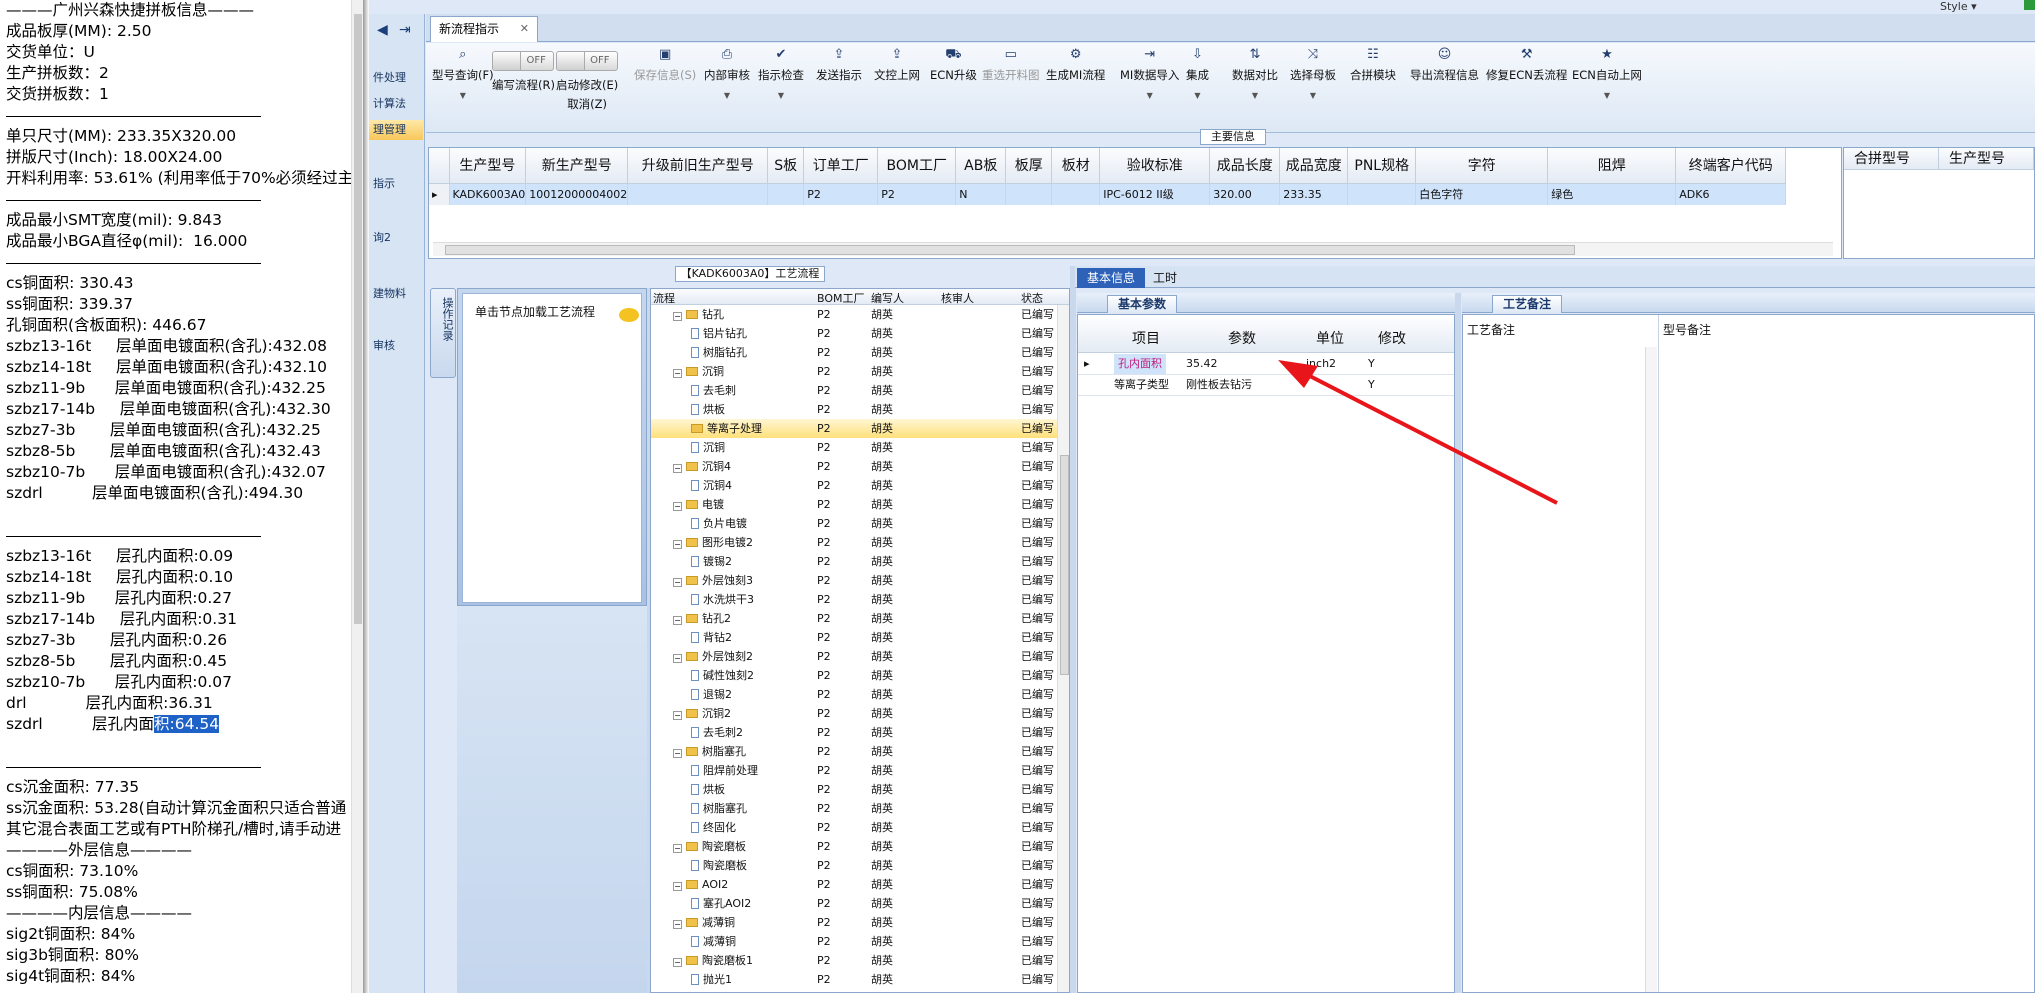 The image size is (2035, 993). I want to click on grid-cell: 320.00, so click(1245, 194).